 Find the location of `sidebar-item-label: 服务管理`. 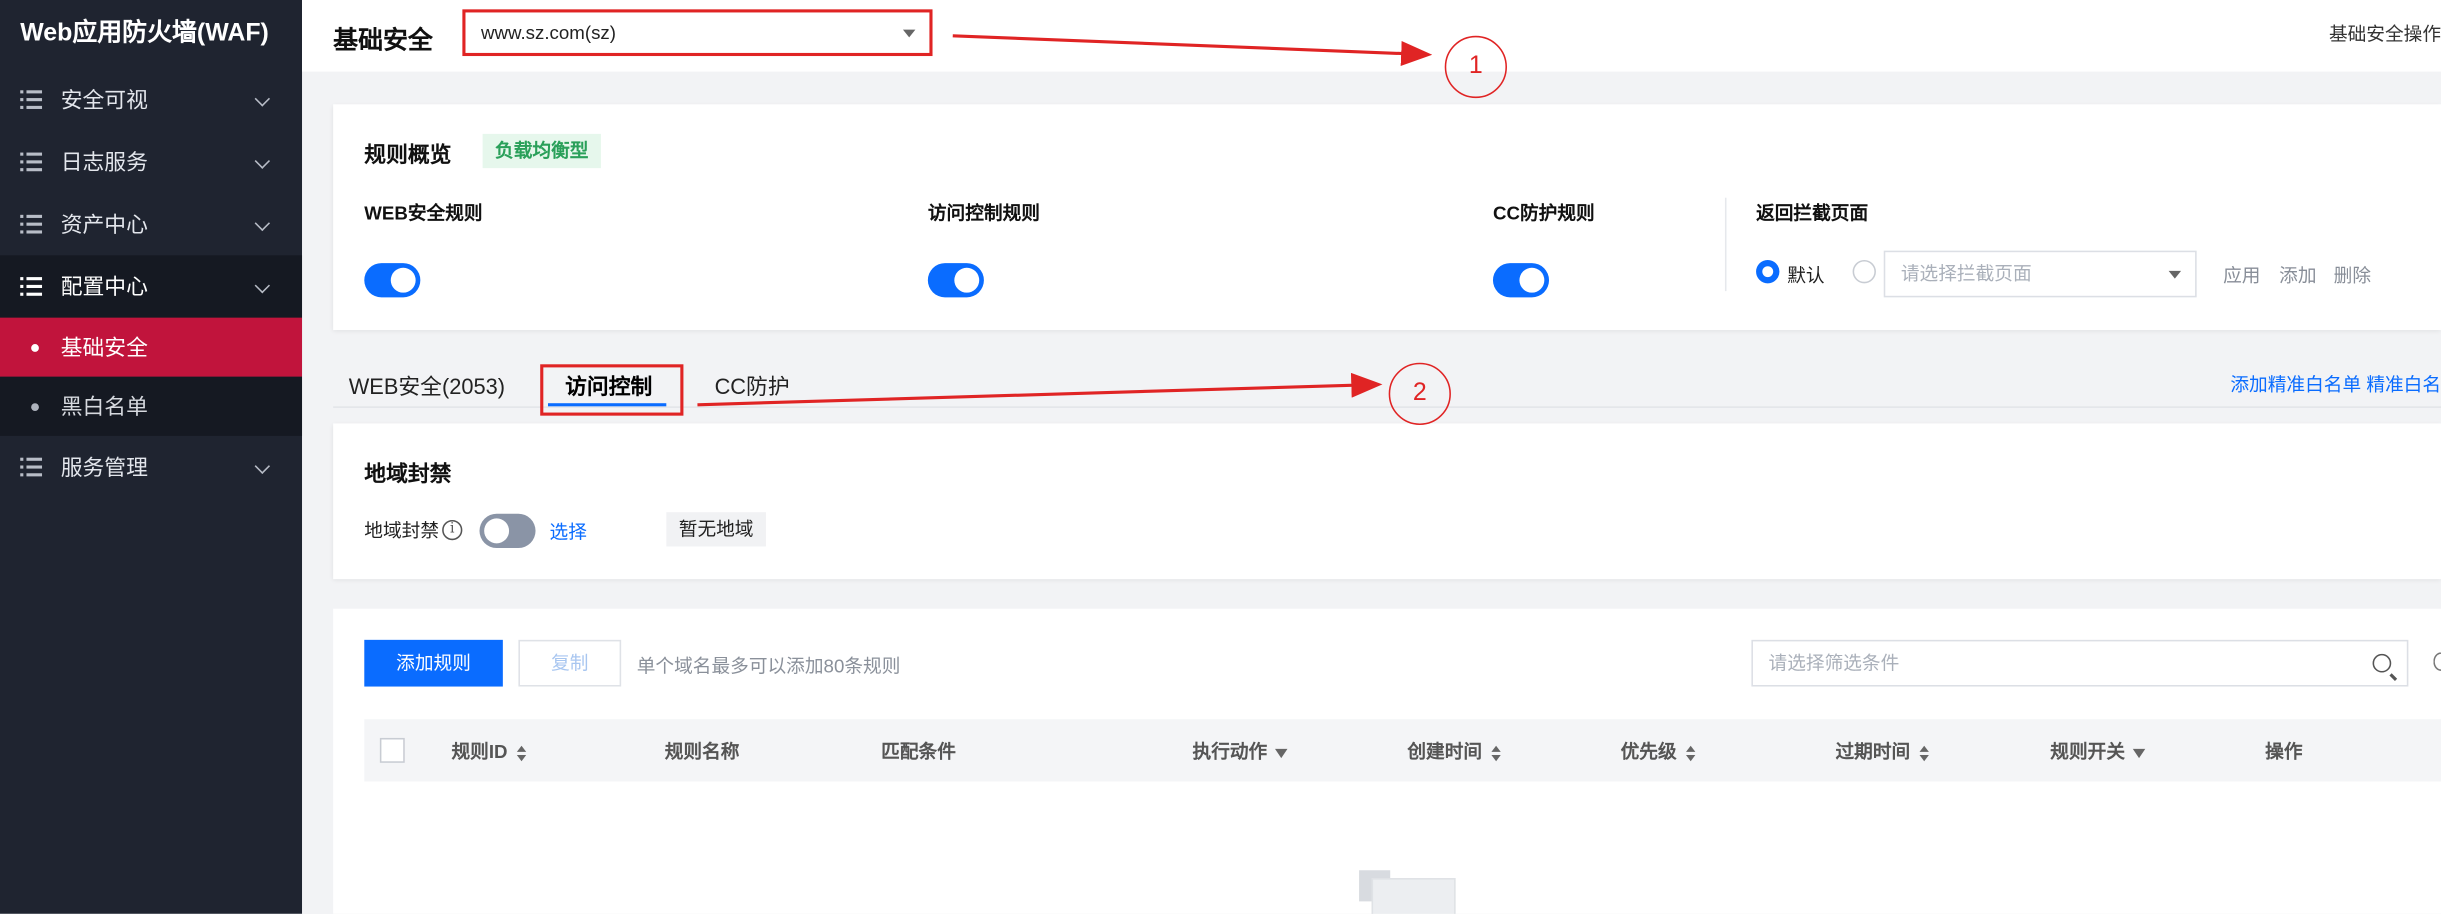

sidebar-item-label: 服务管理 is located at coordinates (104, 467).